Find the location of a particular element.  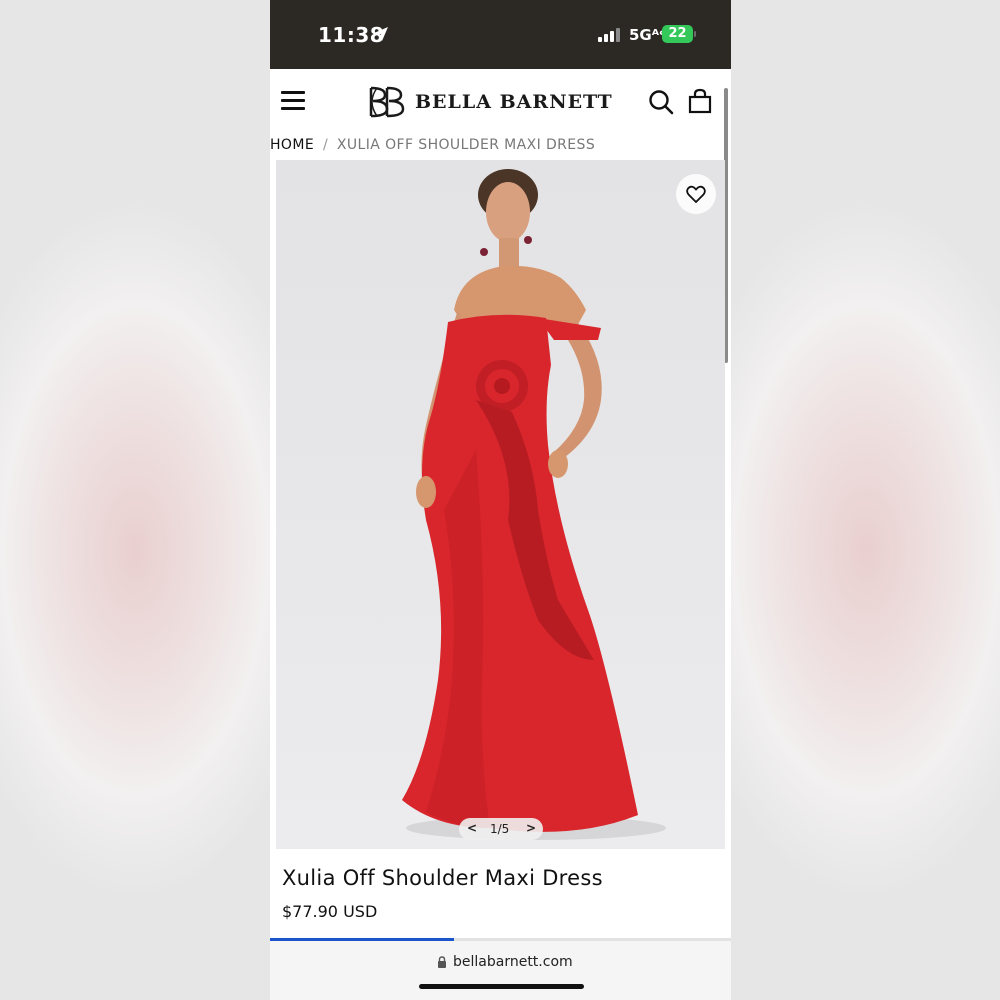

search-icon is located at coordinates (661, 102).